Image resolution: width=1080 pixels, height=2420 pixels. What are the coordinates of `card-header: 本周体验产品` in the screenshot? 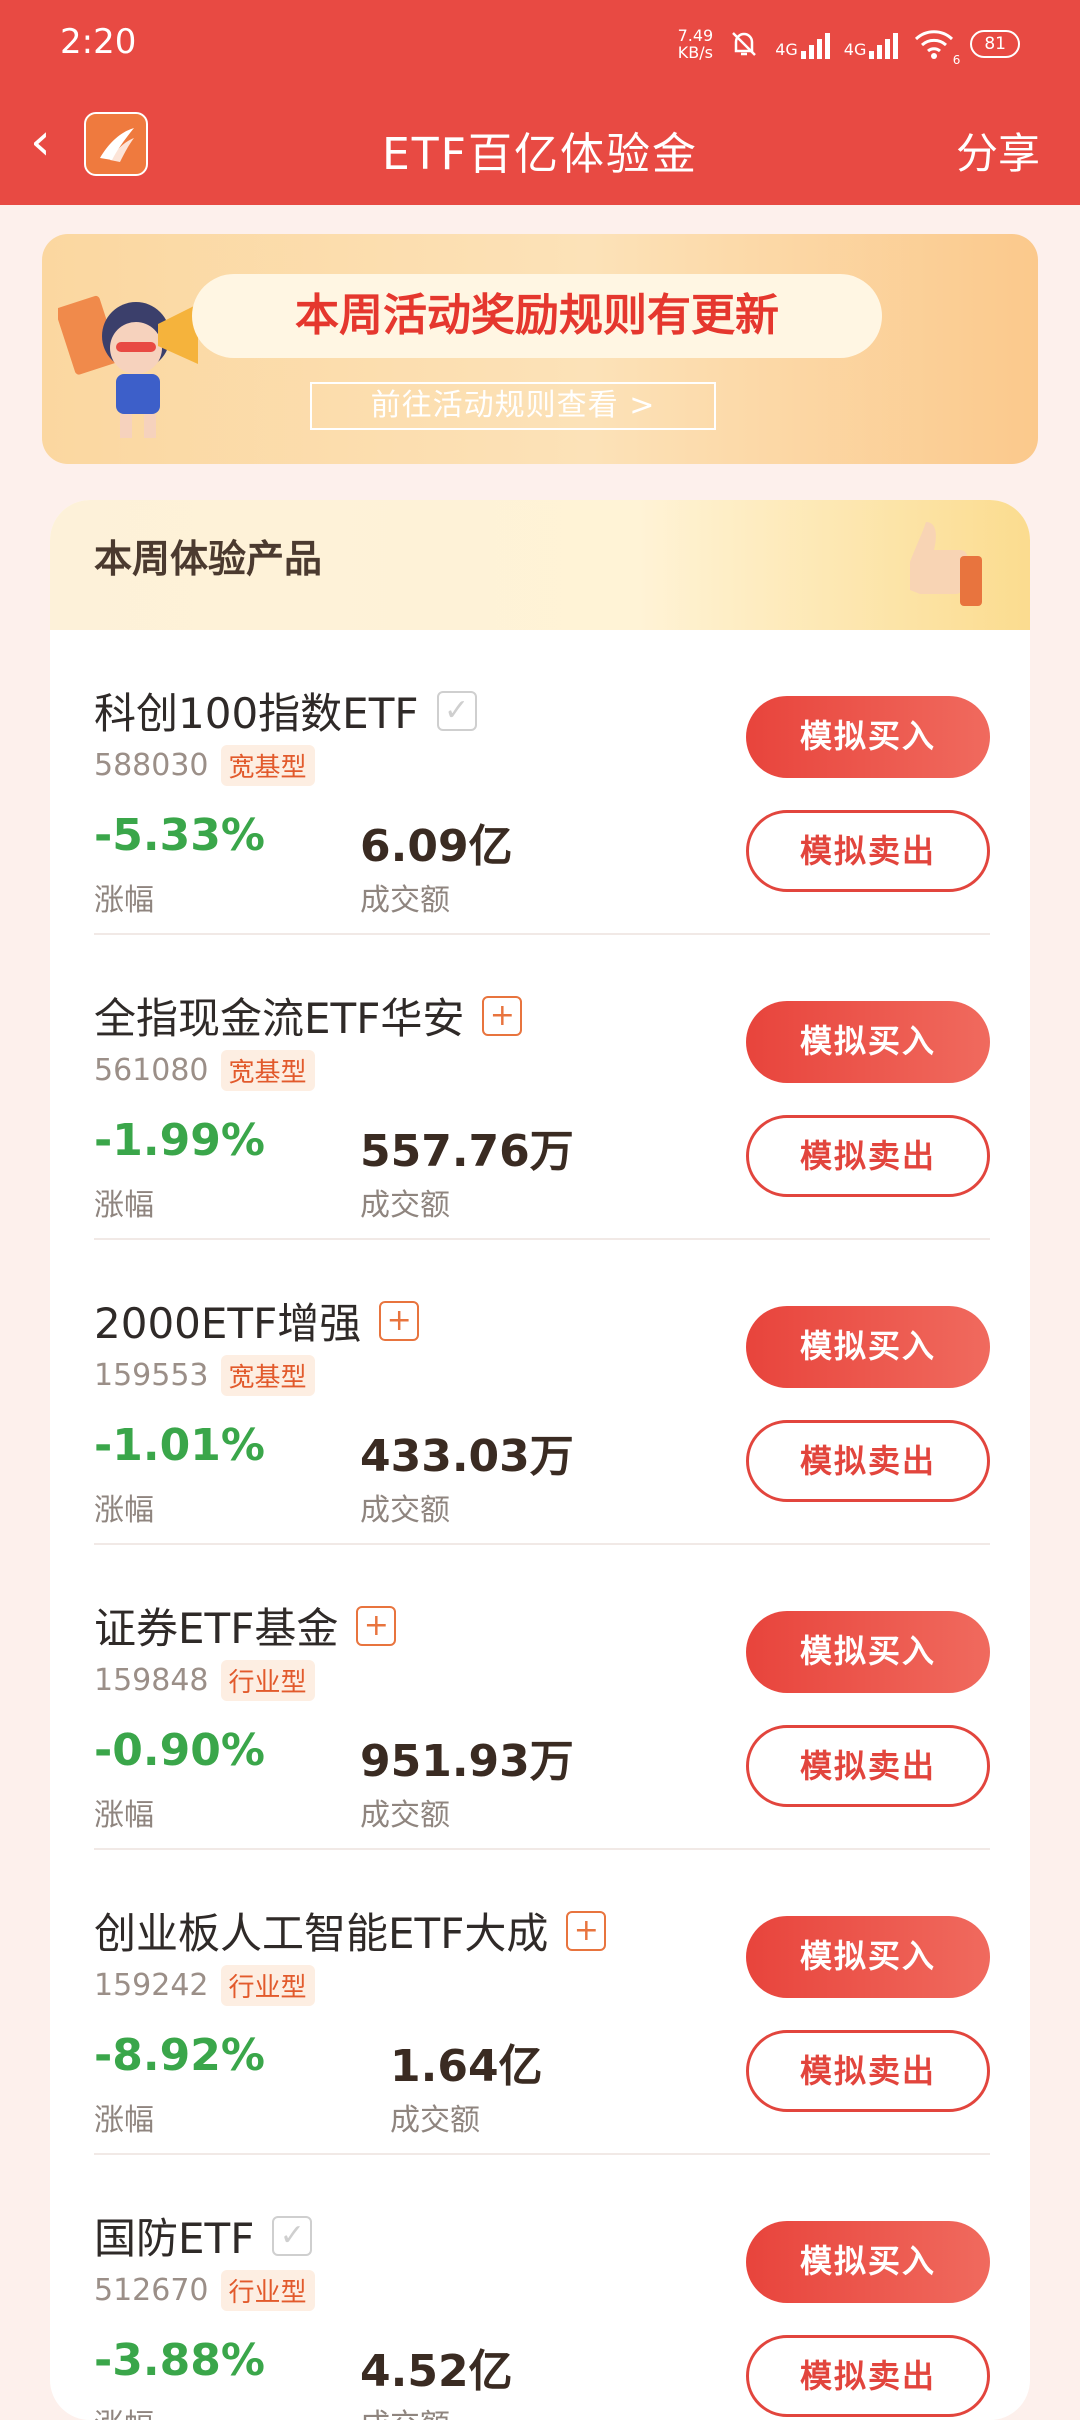 It's located at (540, 565).